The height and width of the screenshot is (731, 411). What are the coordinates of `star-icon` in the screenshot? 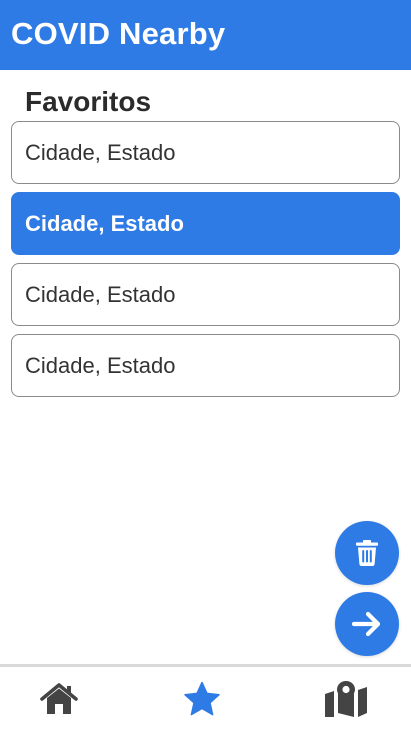 It's located at (202, 699).